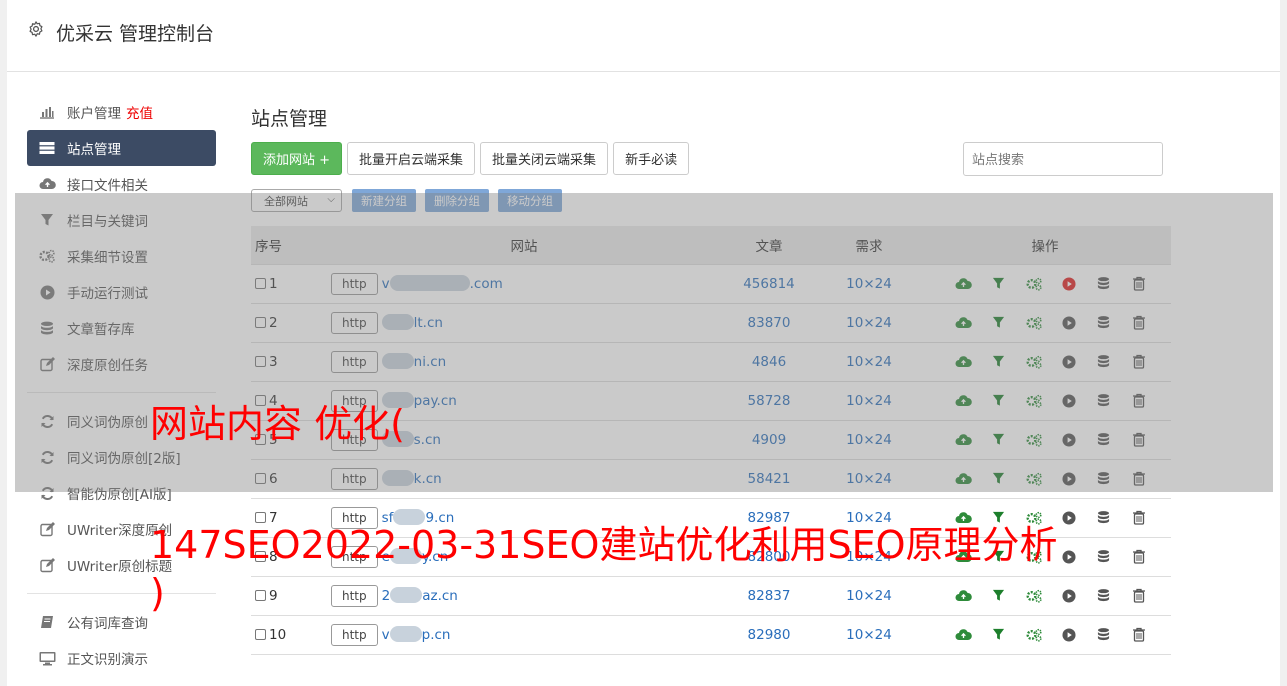 The height and width of the screenshot is (686, 1287). I want to click on sidebar-item-sidebar-group1-4: 采集细节设置, so click(121, 256).